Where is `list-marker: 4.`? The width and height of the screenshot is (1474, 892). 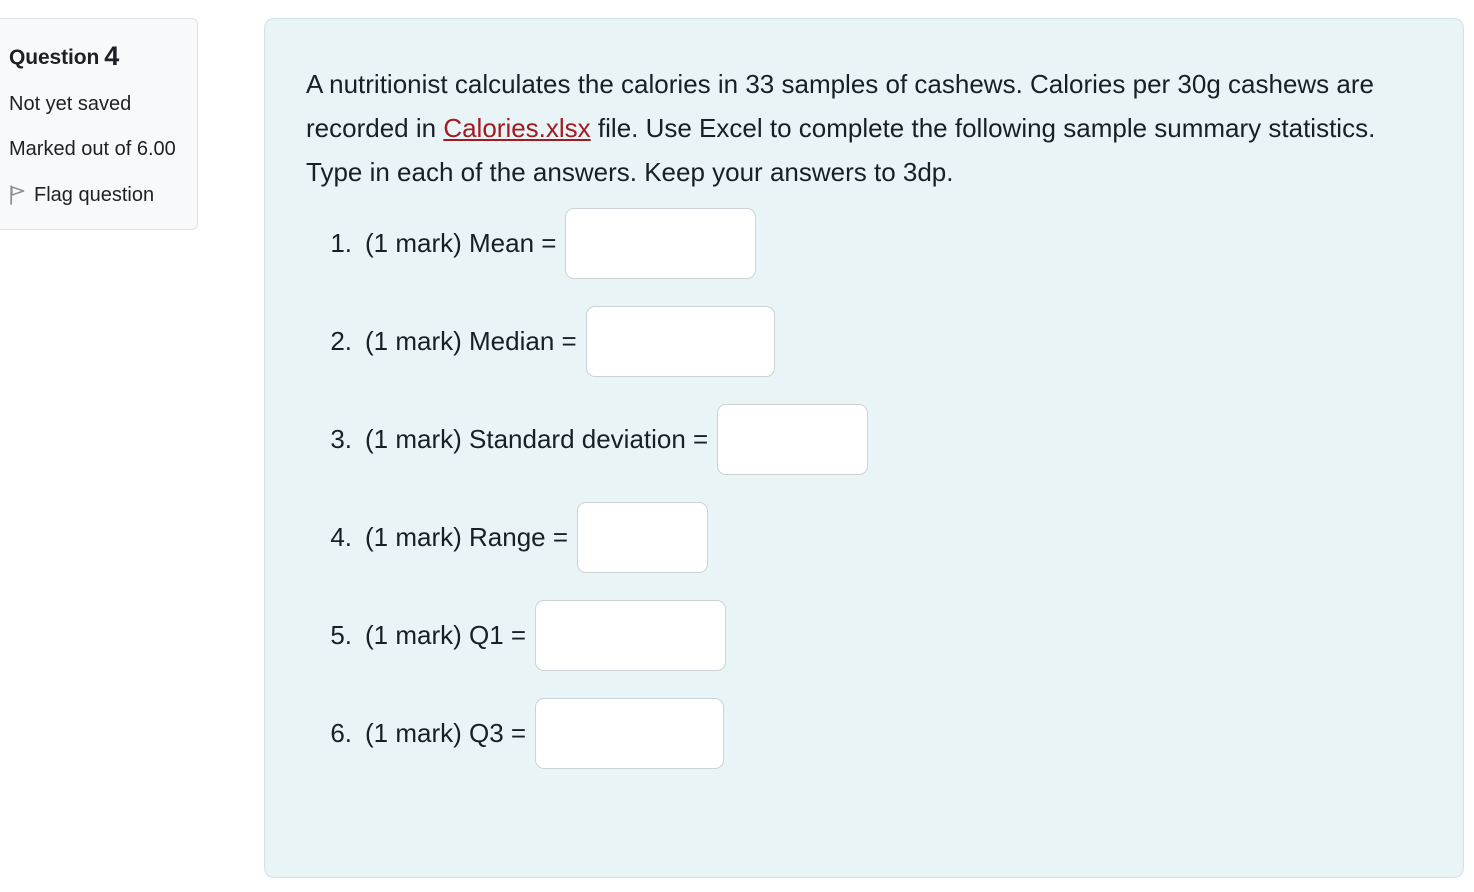 list-marker: 4. is located at coordinates (341, 537).